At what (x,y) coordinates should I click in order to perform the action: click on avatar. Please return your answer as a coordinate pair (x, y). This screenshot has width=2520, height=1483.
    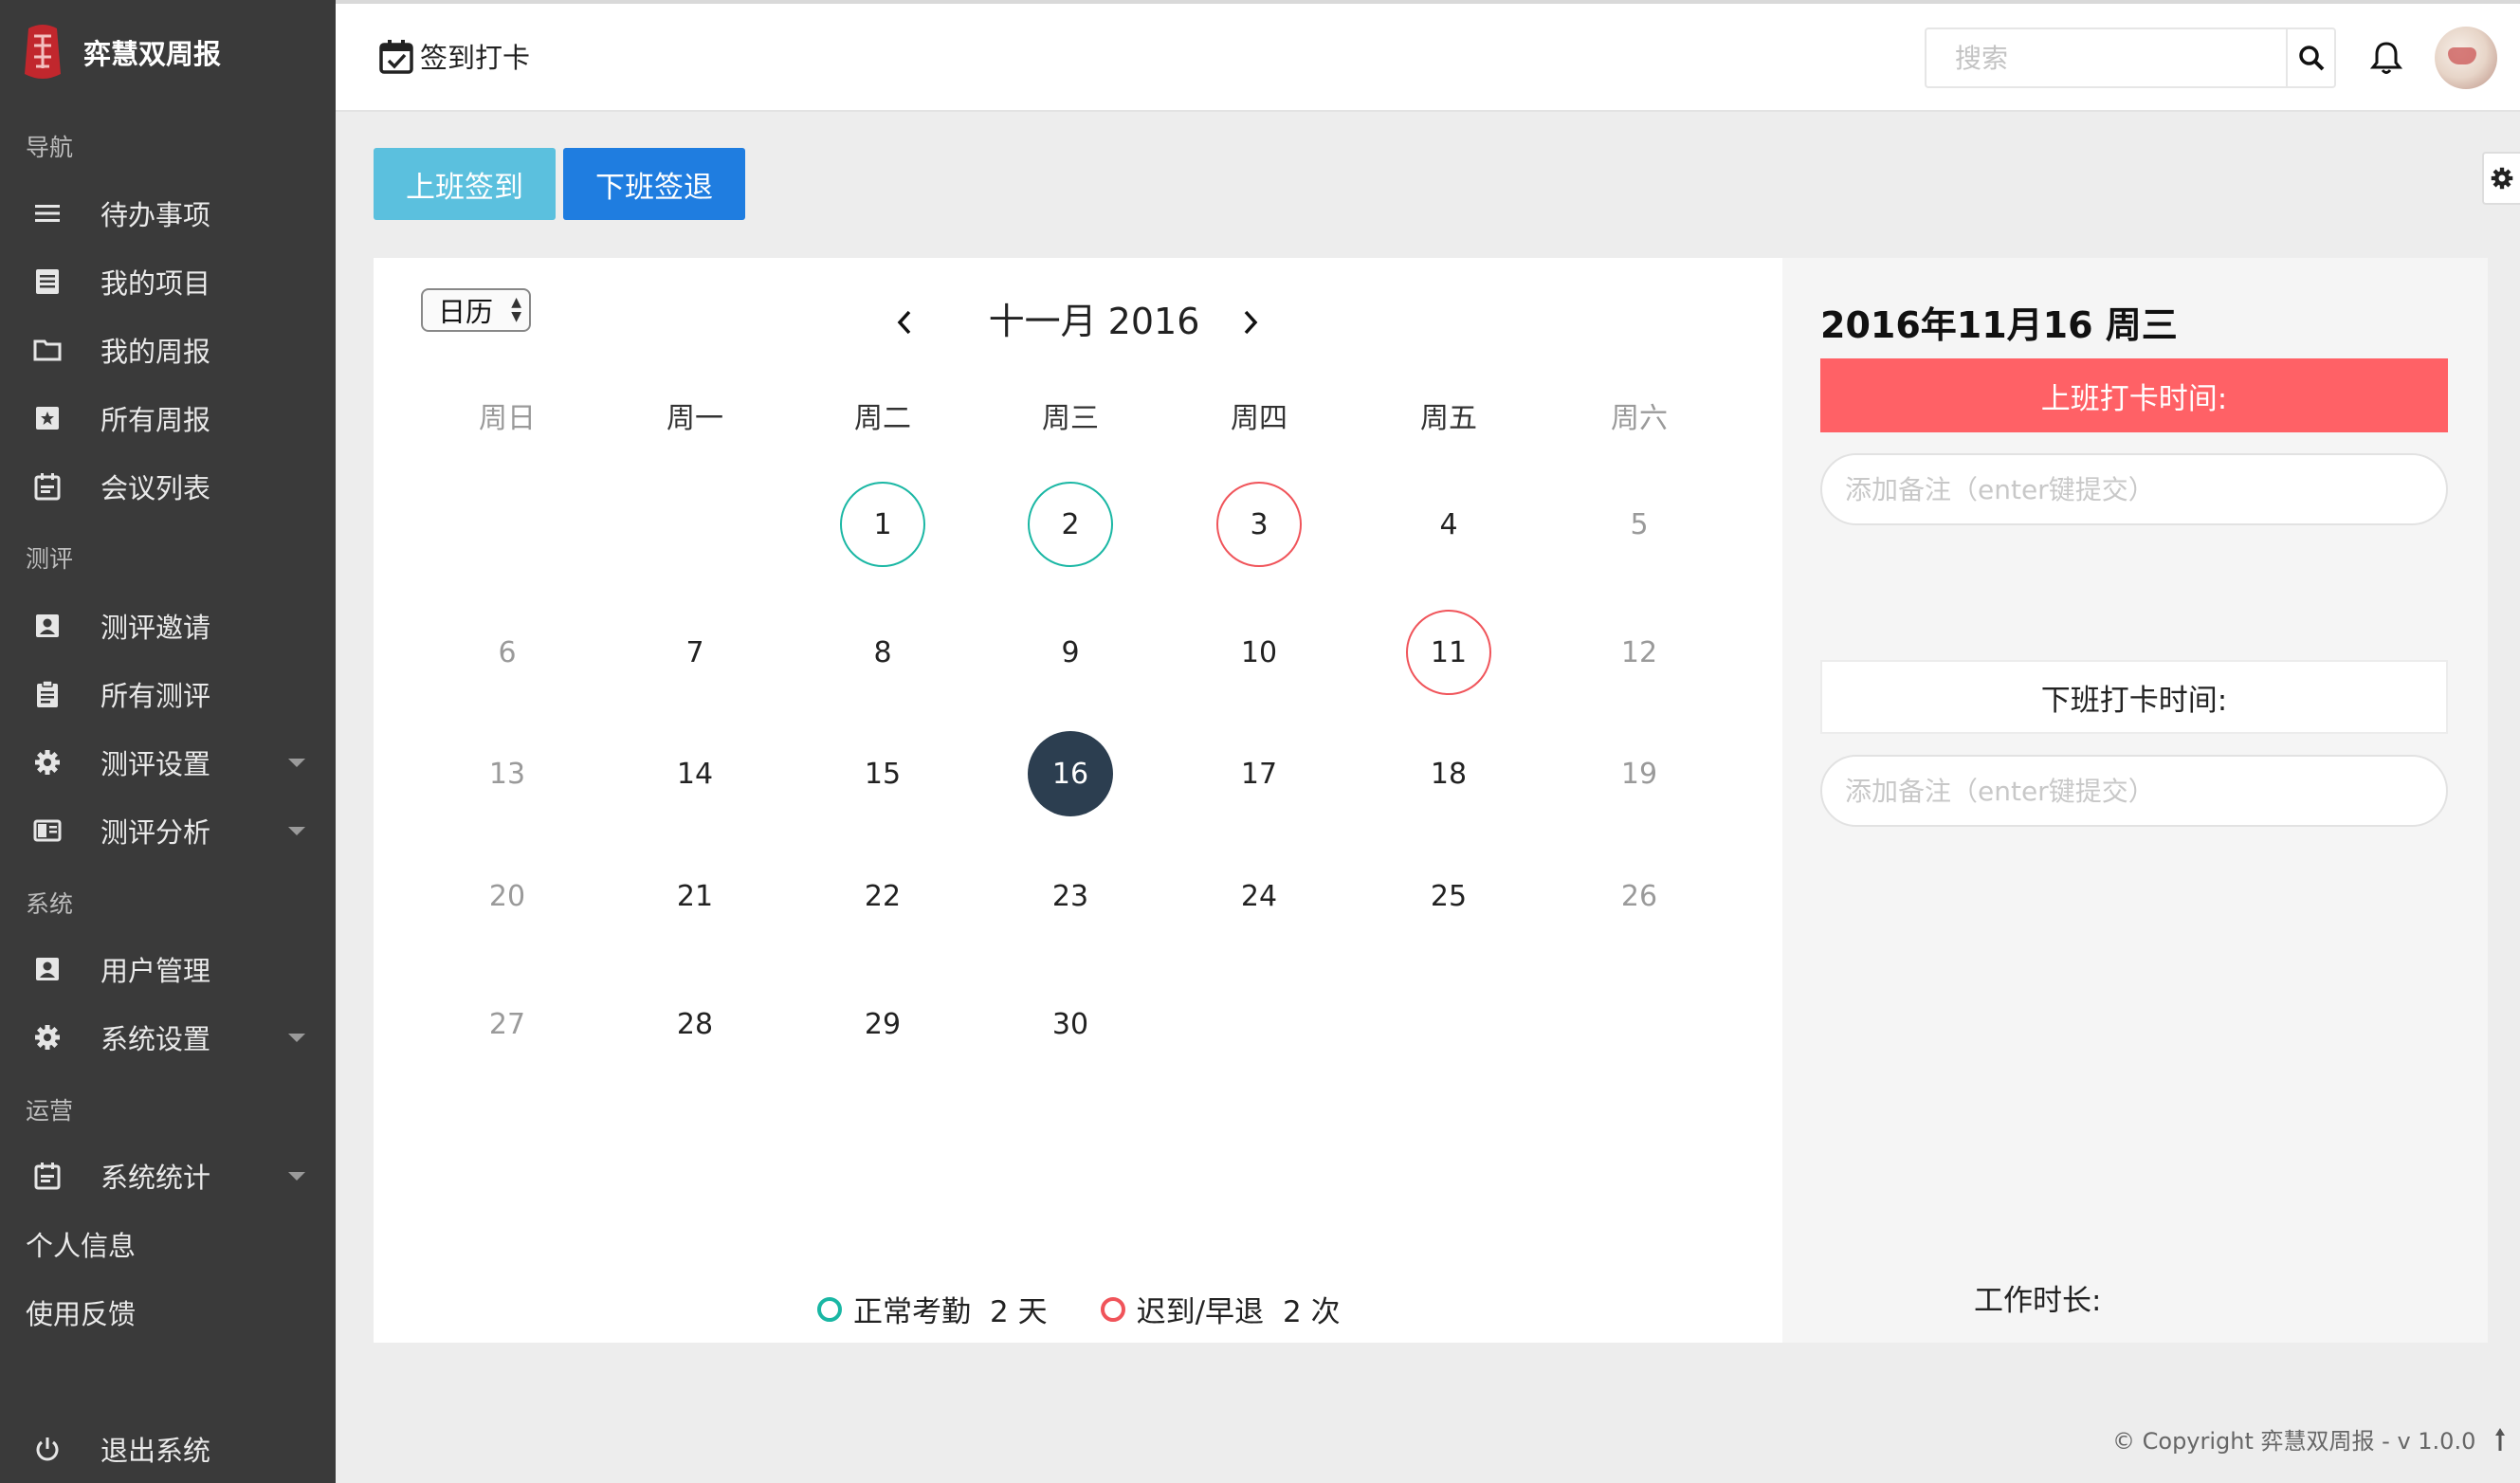
    Looking at the image, I should click on (2466, 58).